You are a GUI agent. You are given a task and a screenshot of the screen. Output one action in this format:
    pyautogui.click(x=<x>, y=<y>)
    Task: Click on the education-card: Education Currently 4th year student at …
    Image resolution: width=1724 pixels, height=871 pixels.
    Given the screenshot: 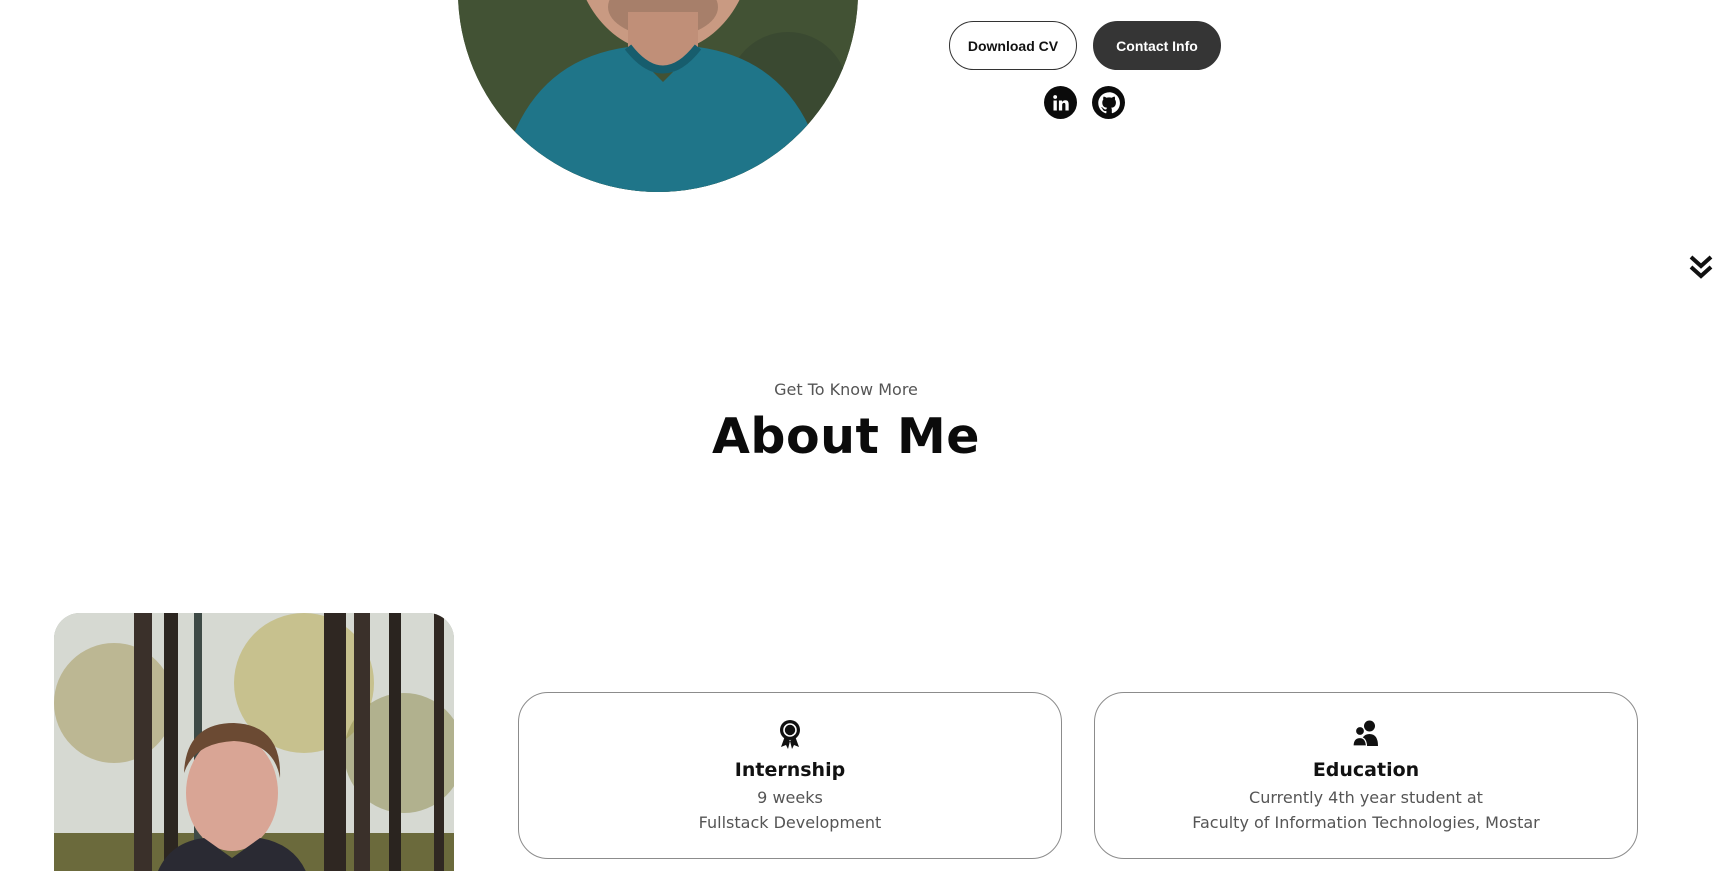 What is the action you would take?
    pyautogui.click(x=1366, y=775)
    